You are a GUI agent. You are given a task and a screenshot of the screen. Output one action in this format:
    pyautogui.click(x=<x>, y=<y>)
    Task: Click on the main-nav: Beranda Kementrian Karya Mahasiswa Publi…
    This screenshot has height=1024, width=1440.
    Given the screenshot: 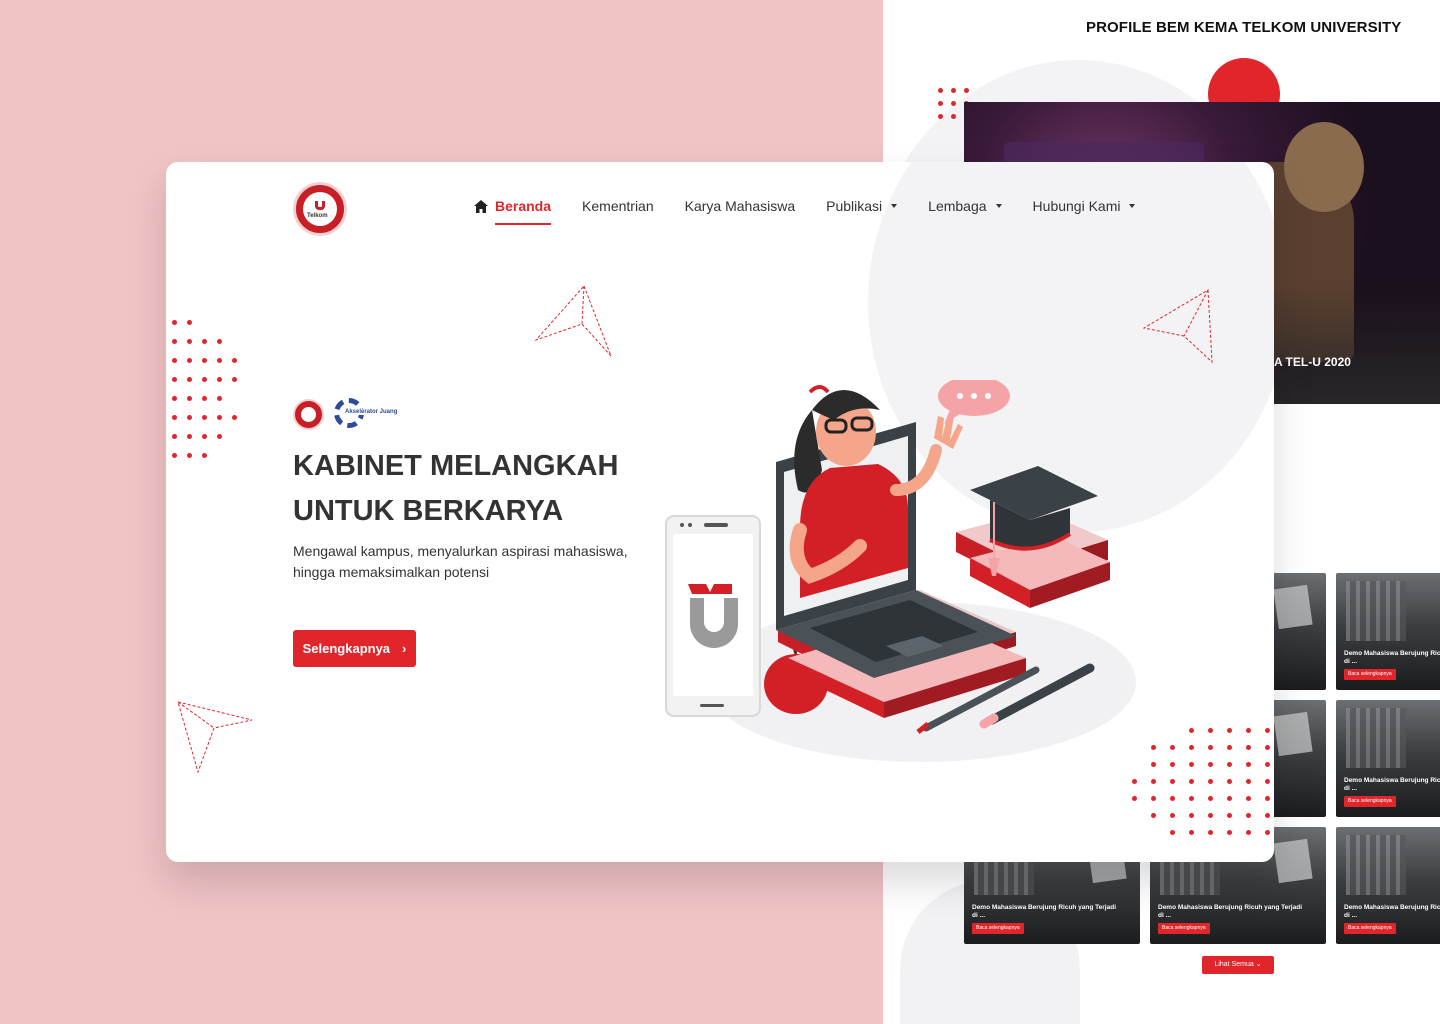 What is the action you would take?
    pyautogui.click(x=820, y=211)
    